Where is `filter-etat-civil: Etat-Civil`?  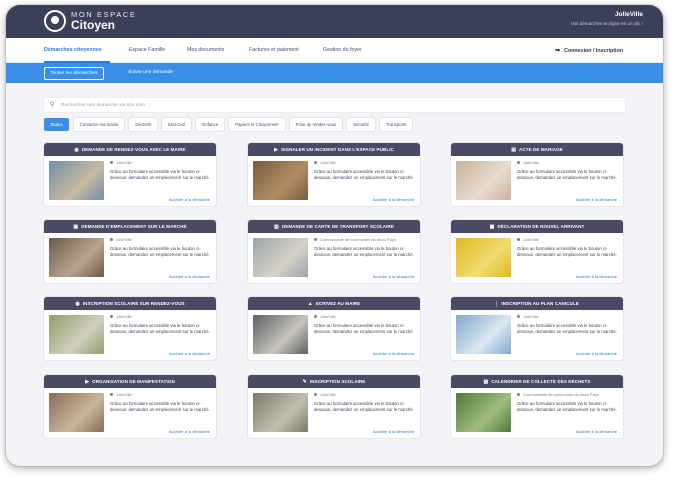
filter-etat-civil: Etat-Civil is located at coordinates (177, 124).